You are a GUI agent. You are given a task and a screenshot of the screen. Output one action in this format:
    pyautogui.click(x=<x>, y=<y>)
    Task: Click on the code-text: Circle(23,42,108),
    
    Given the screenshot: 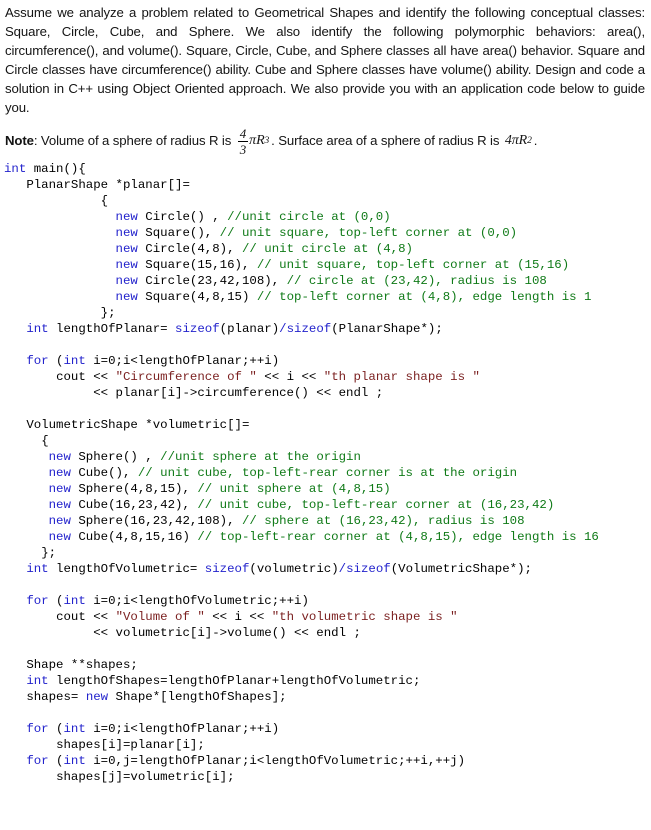 What is the action you would take?
    pyautogui.click(x=212, y=281)
    